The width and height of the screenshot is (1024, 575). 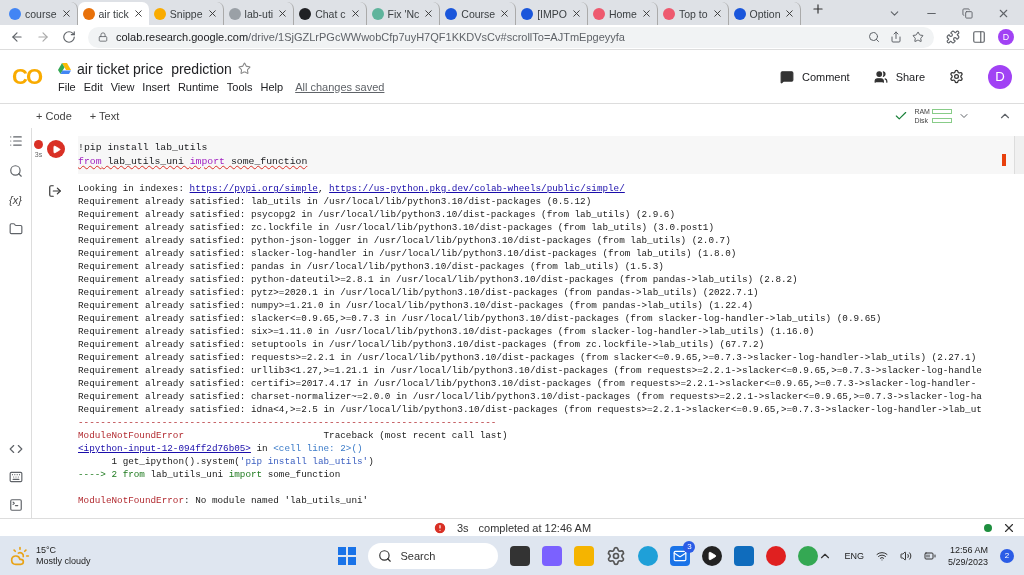 What do you see at coordinates (881, 555) in the screenshot?
I see `wifi-icon` at bounding box center [881, 555].